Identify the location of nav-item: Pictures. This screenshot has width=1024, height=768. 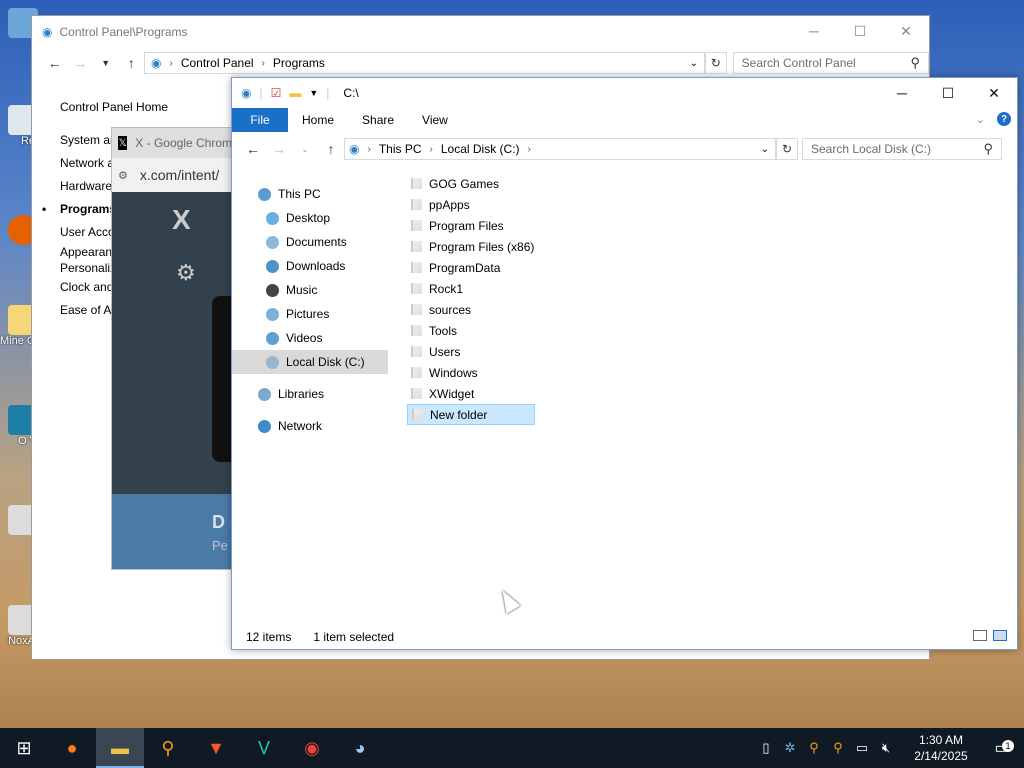
(310, 314).